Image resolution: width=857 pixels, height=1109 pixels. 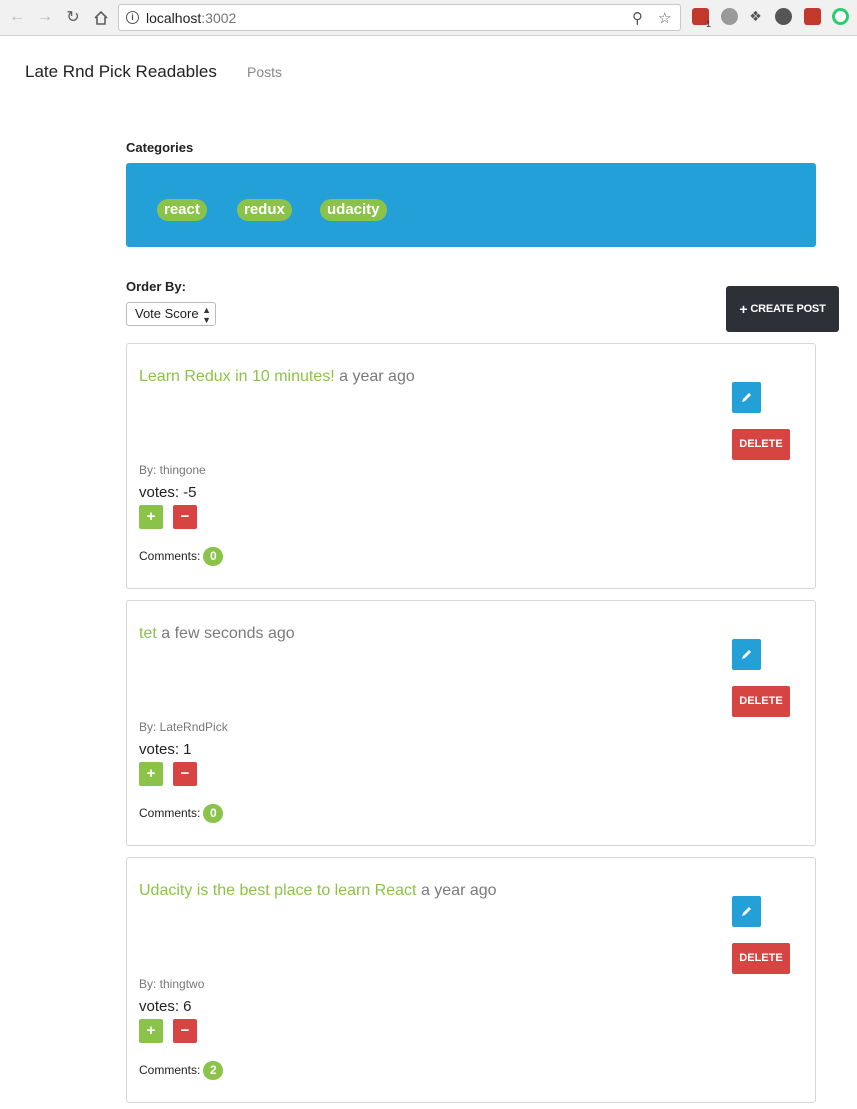 I want to click on select-arrows-icon: ▲ ▼, so click(x=206, y=315).